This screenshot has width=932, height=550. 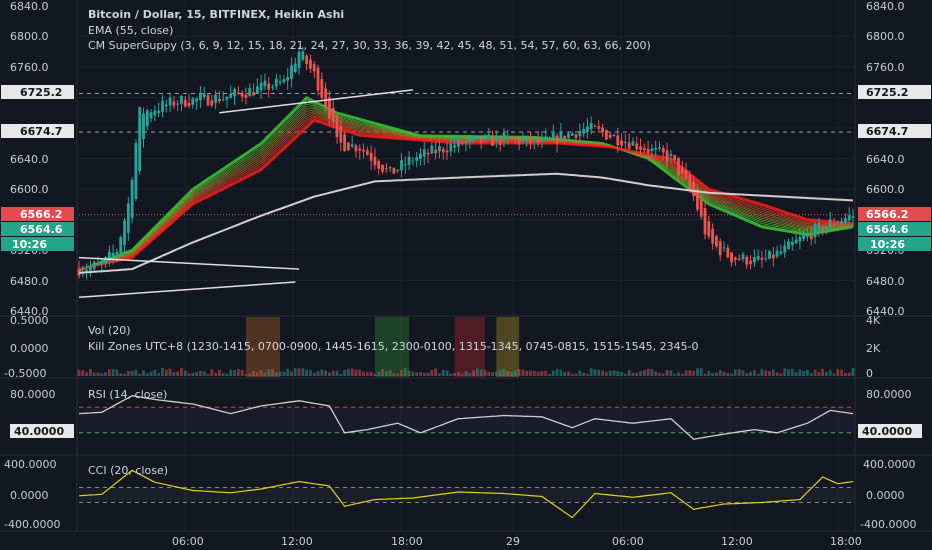 What do you see at coordinates (737, 541) in the screenshot?
I see `time-tick: 12:00` at bounding box center [737, 541].